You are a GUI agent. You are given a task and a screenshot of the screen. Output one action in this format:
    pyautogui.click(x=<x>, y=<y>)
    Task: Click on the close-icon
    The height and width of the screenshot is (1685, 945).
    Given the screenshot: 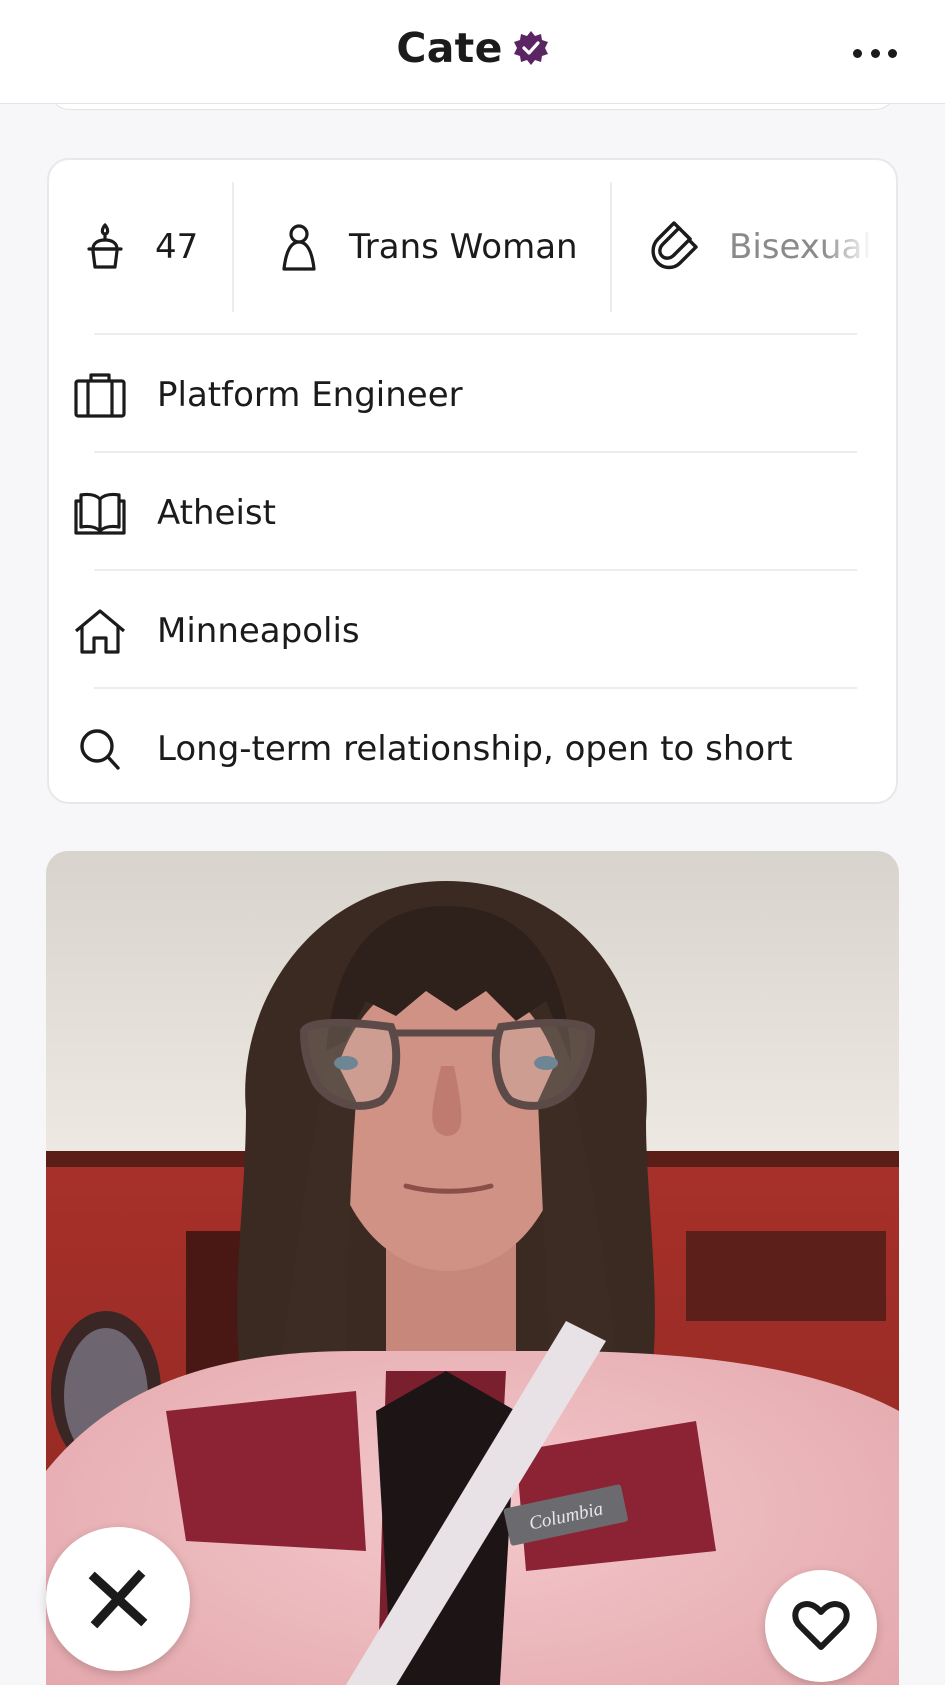 What is the action you would take?
    pyautogui.click(x=118, y=1599)
    